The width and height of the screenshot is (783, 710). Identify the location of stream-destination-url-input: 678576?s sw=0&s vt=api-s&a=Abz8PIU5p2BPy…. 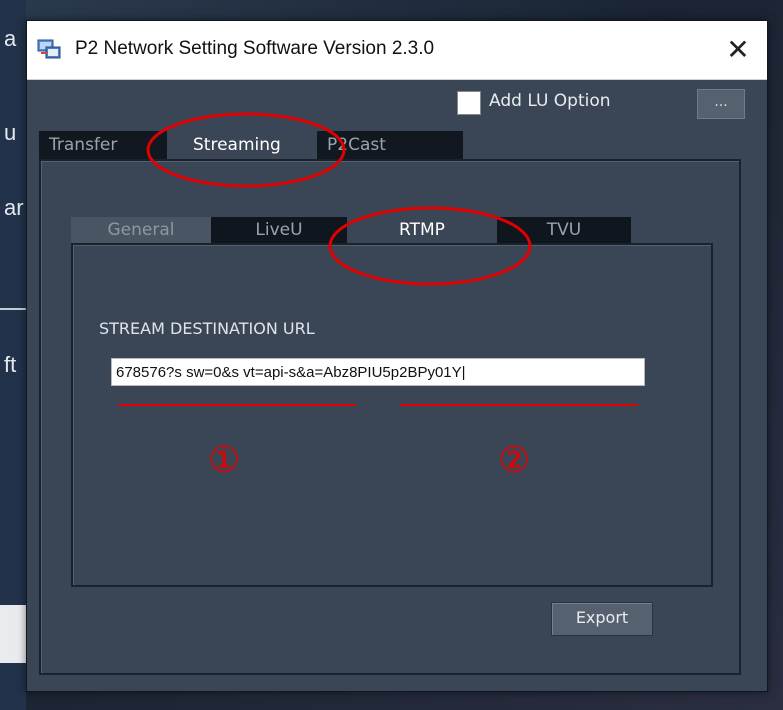
(378, 372).